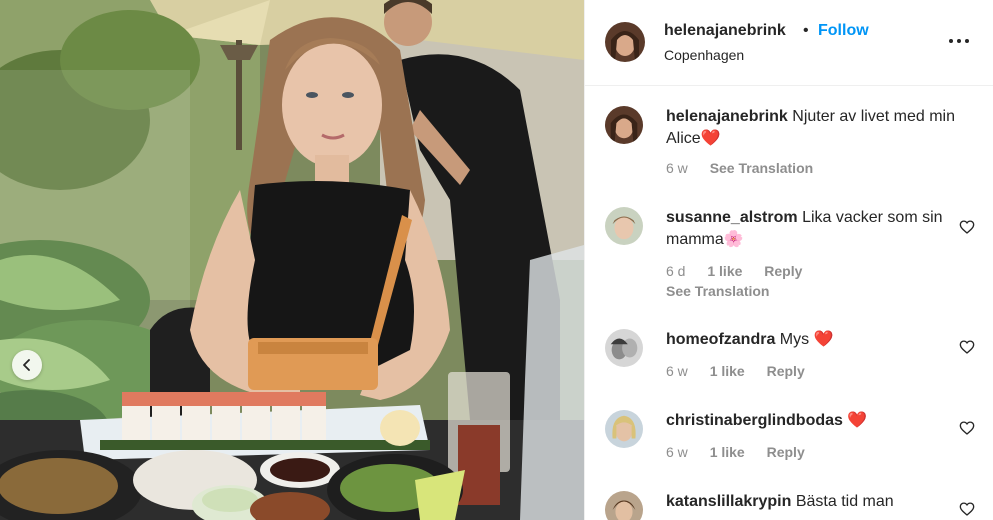  Describe the element at coordinates (844, 501) in the screenshot. I see `comment-body: Bästa tid man` at that location.